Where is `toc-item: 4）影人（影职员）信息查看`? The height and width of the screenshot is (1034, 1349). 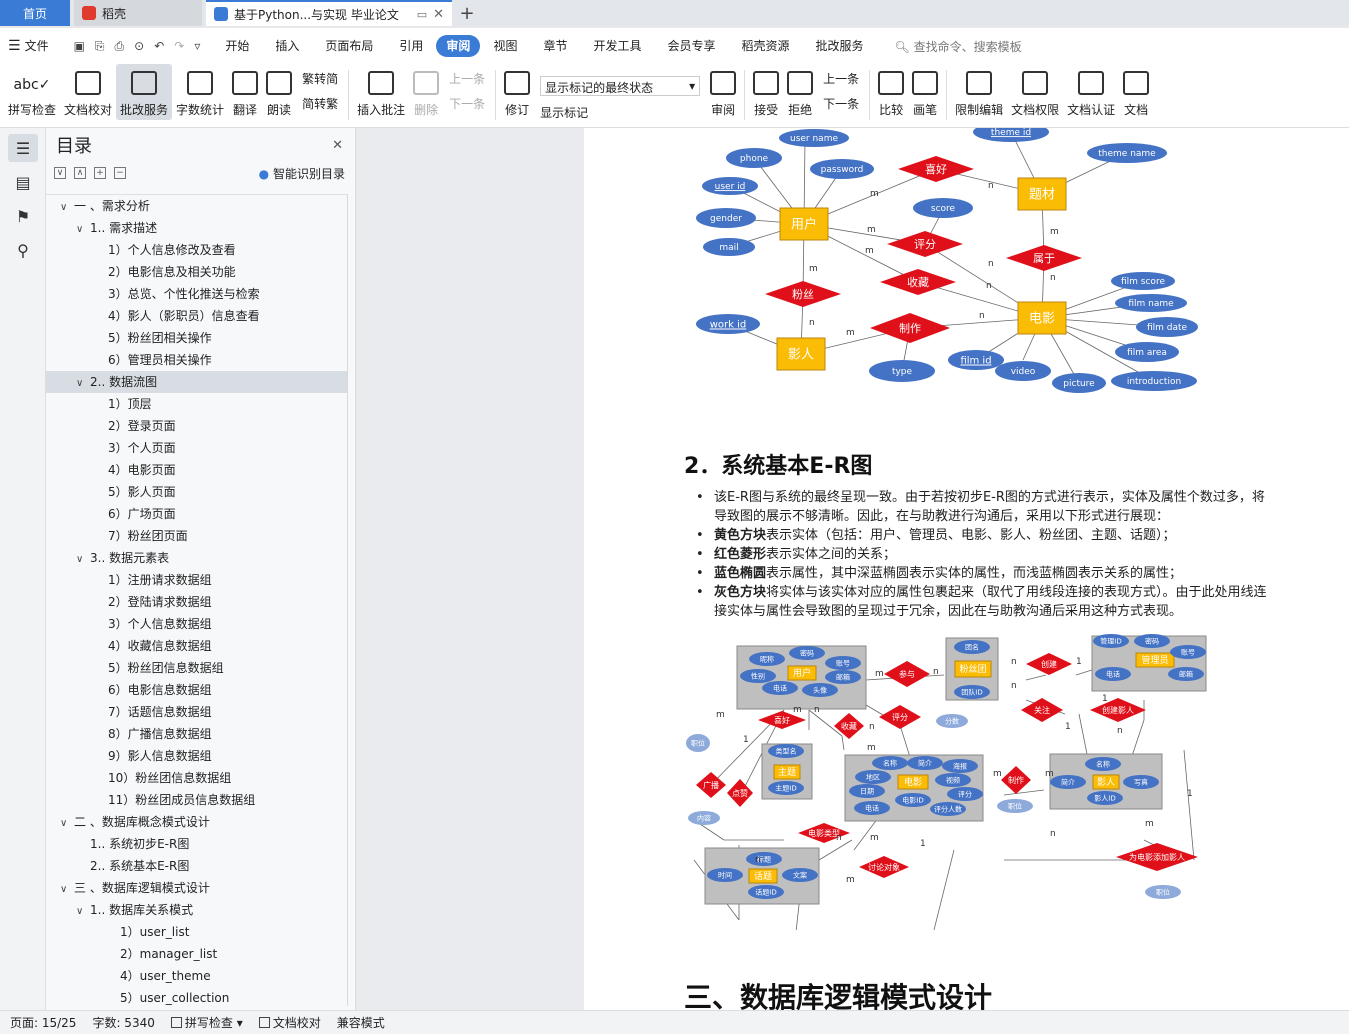 toc-item: 4）影人（影职员）信息查看 is located at coordinates (196, 316).